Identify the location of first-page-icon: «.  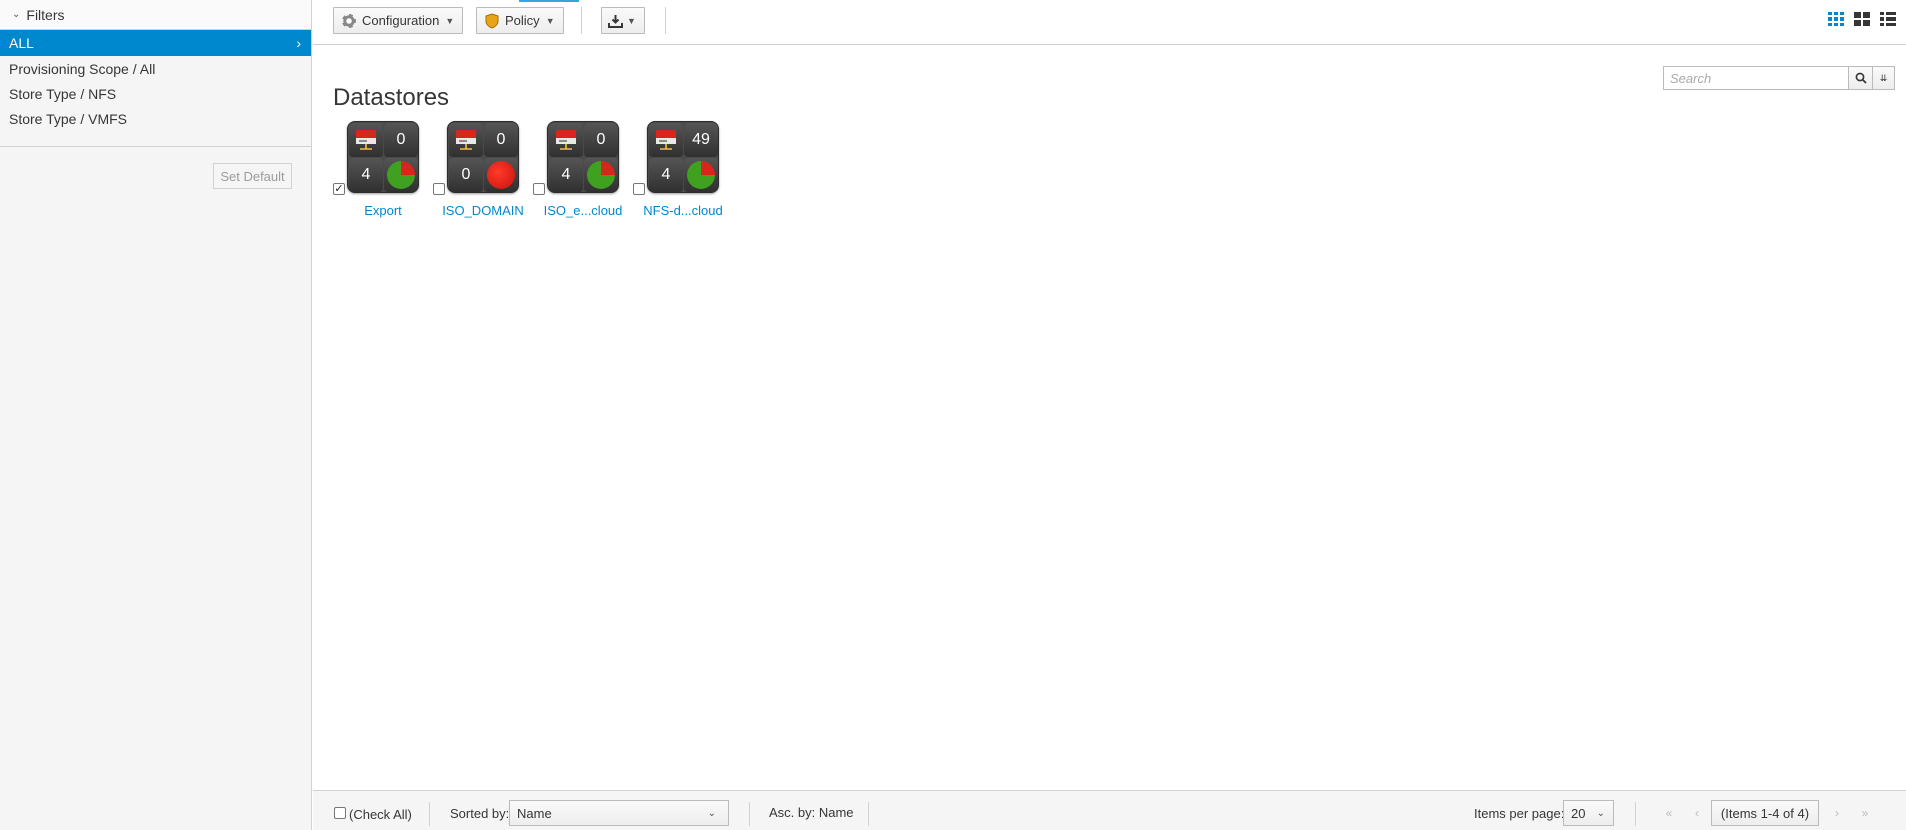
(1669, 813).